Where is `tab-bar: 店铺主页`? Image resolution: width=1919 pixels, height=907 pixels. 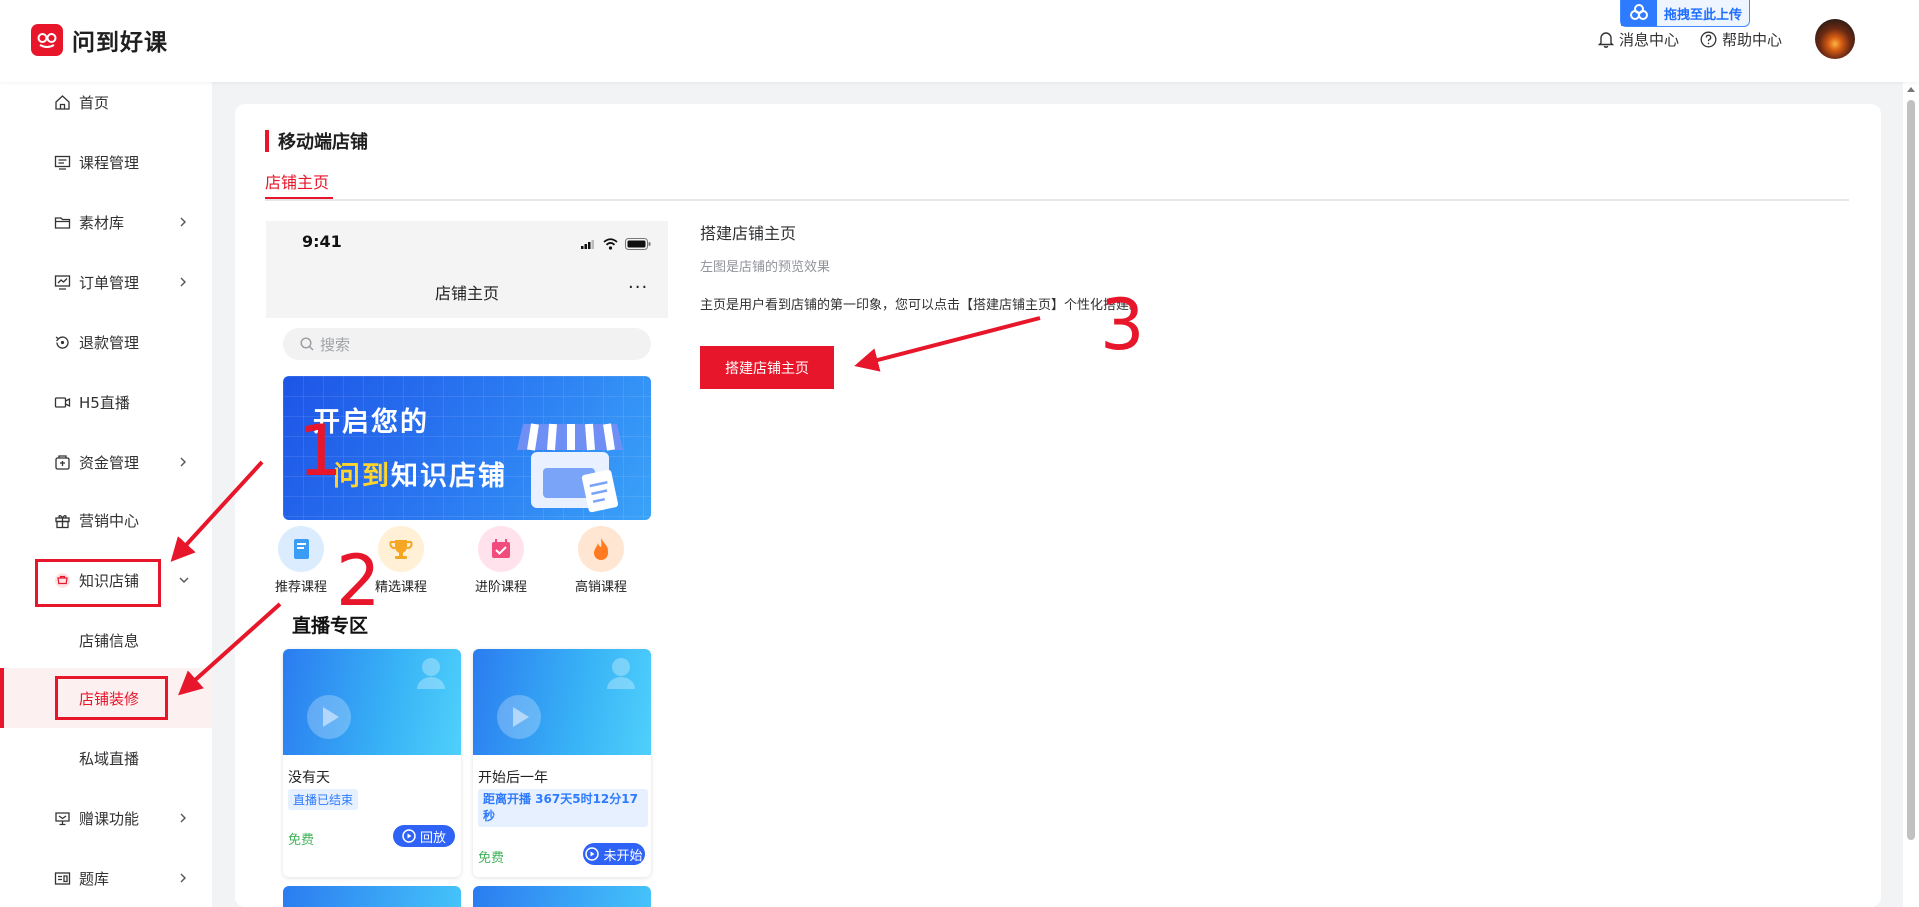
tab-bar: 店铺主页 is located at coordinates (1057, 183).